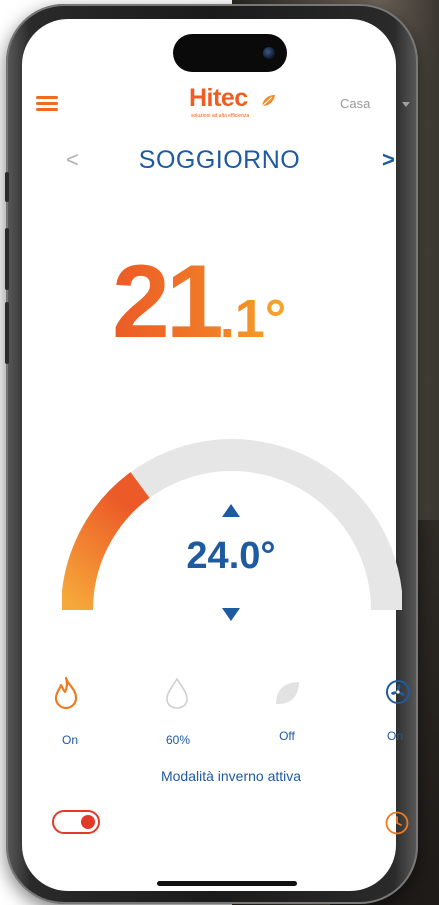  What do you see at coordinates (231, 510) in the screenshot?
I see `increase-setpoint-button` at bounding box center [231, 510].